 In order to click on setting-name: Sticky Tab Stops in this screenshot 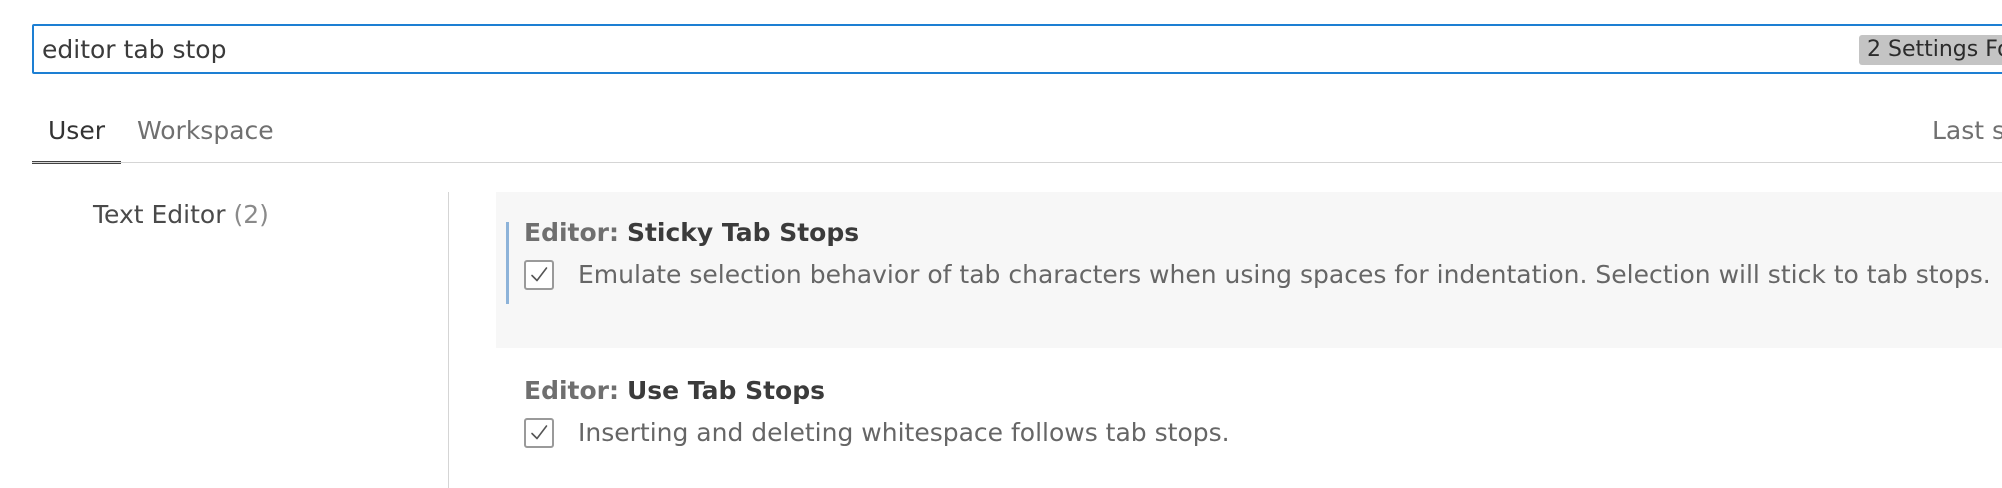, I will do `click(743, 232)`.